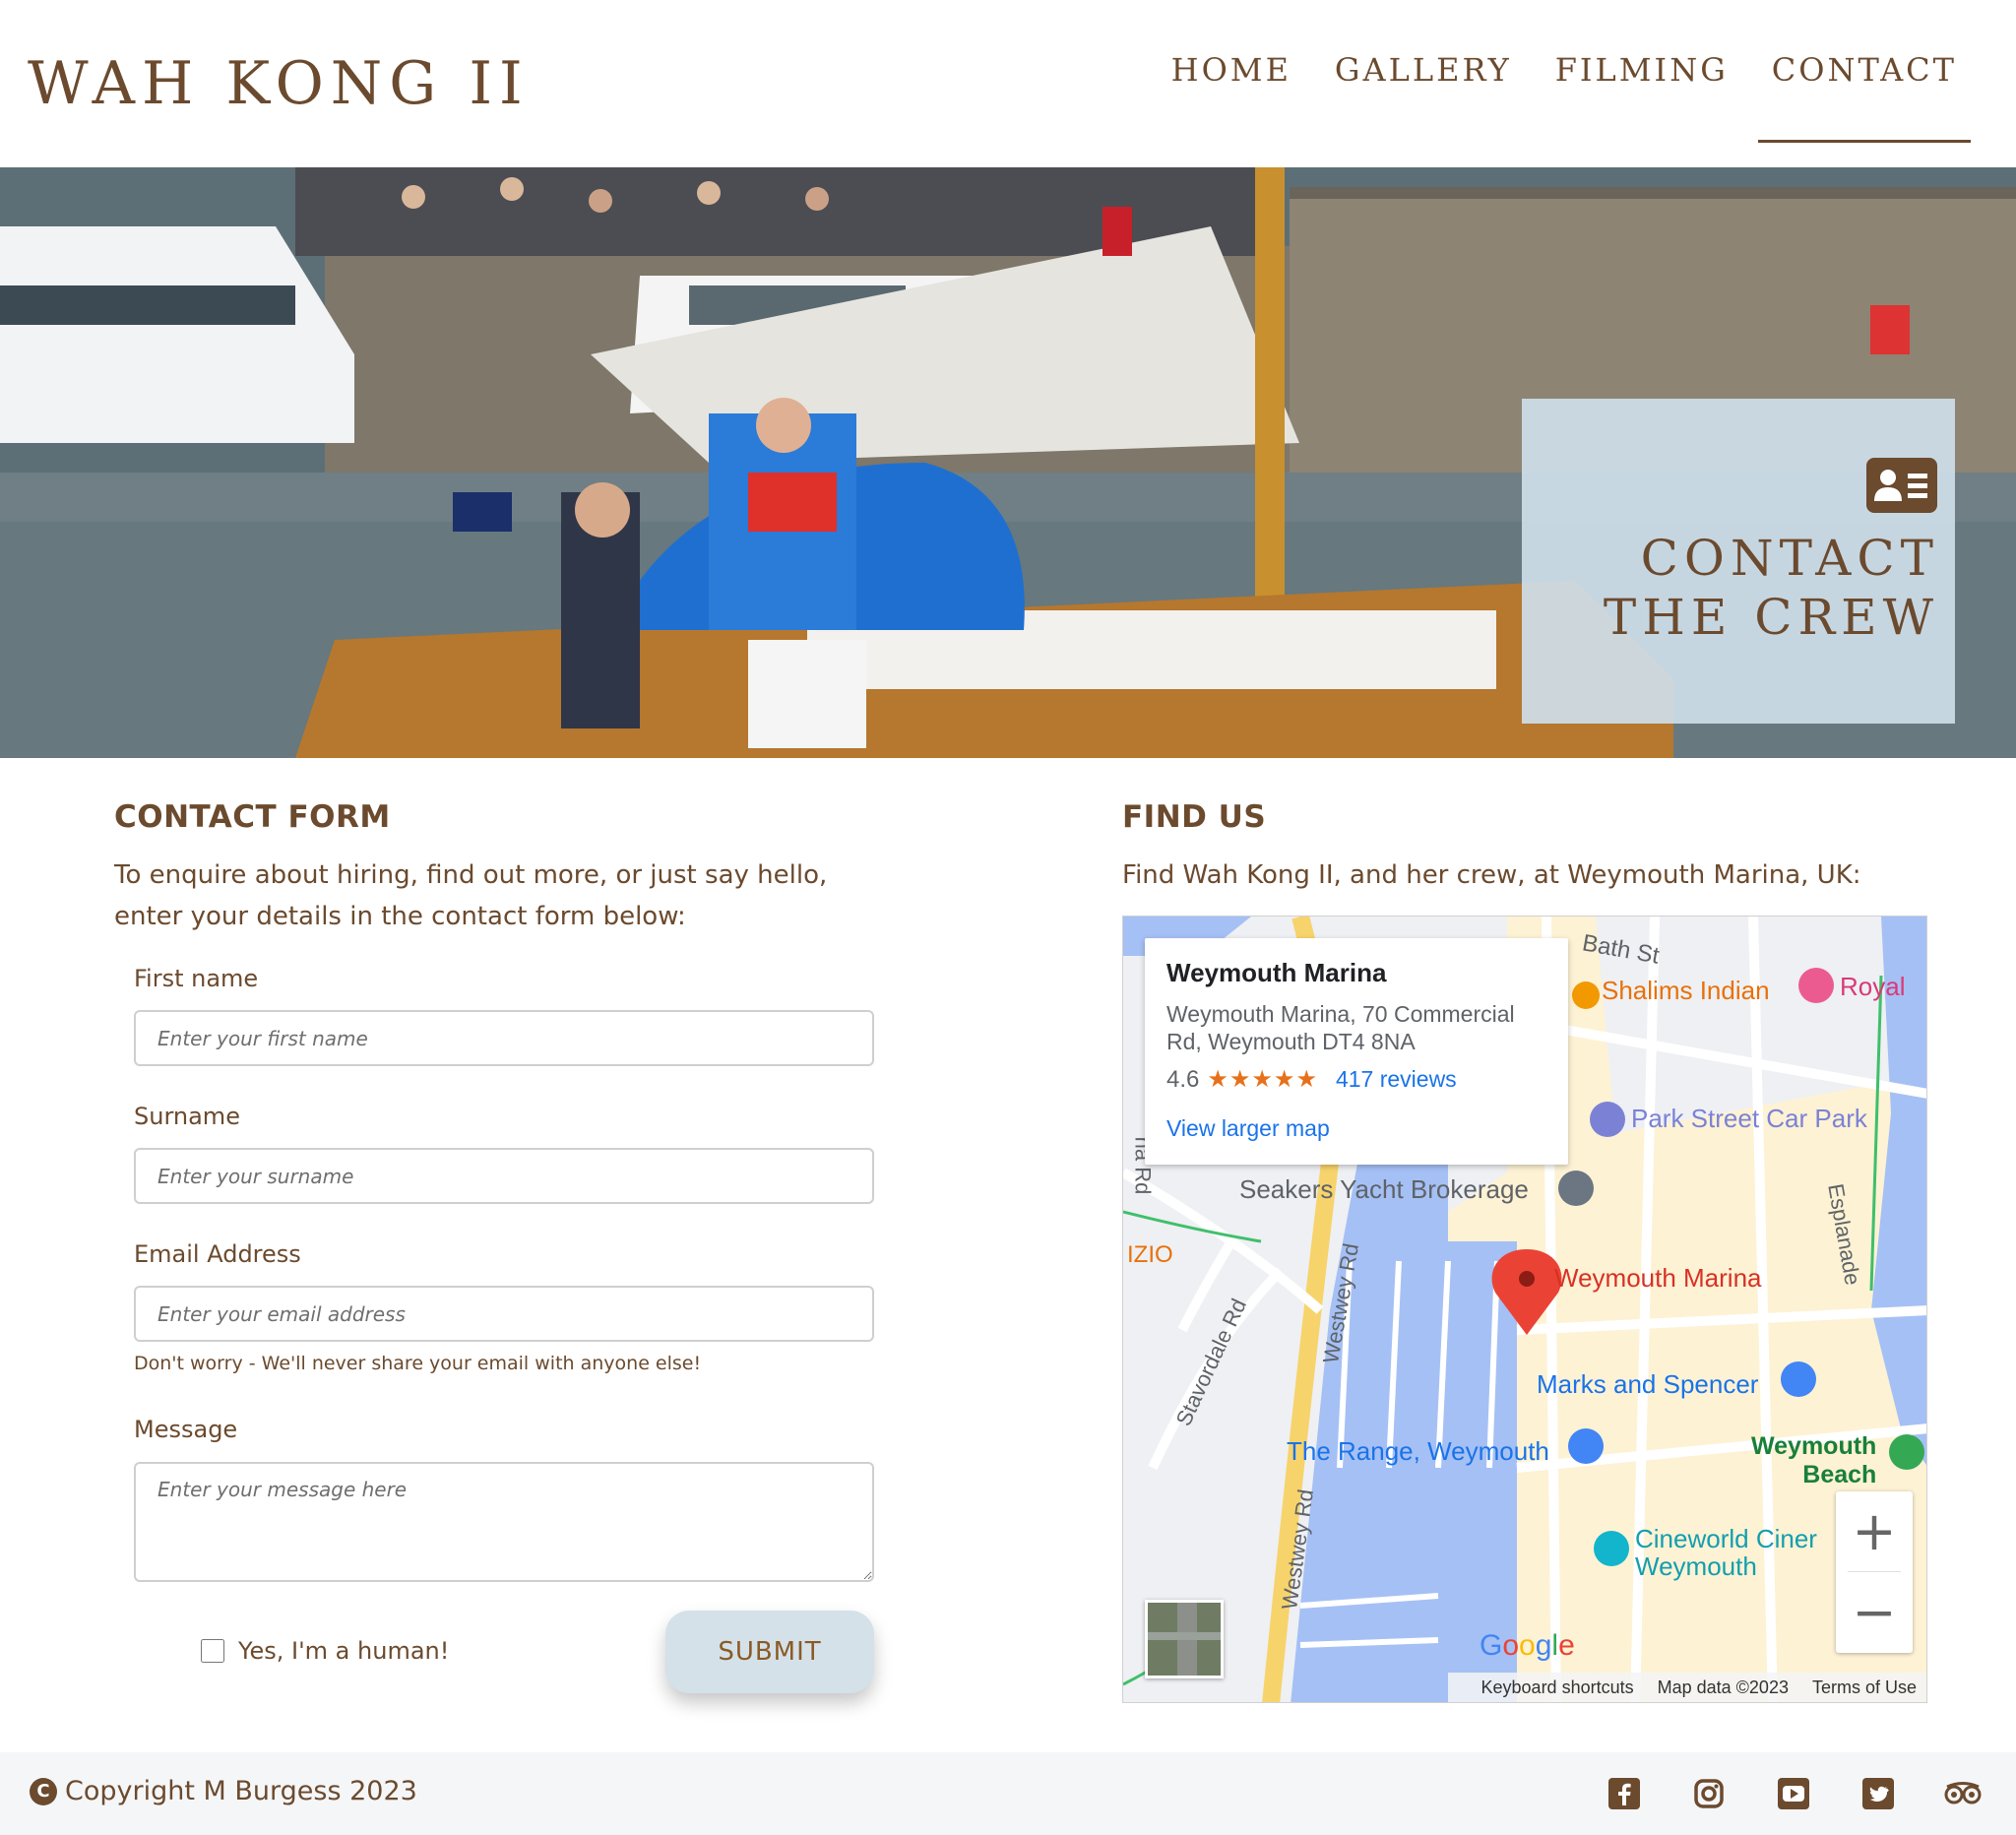  What do you see at coordinates (1878, 1793) in the screenshot?
I see `twitter-icon` at bounding box center [1878, 1793].